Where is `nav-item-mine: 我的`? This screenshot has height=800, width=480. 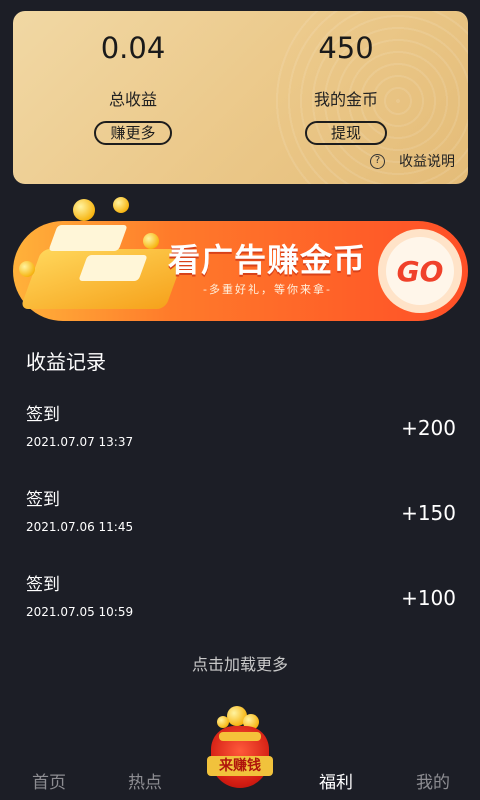 nav-item-mine: 我的 is located at coordinates (433, 780).